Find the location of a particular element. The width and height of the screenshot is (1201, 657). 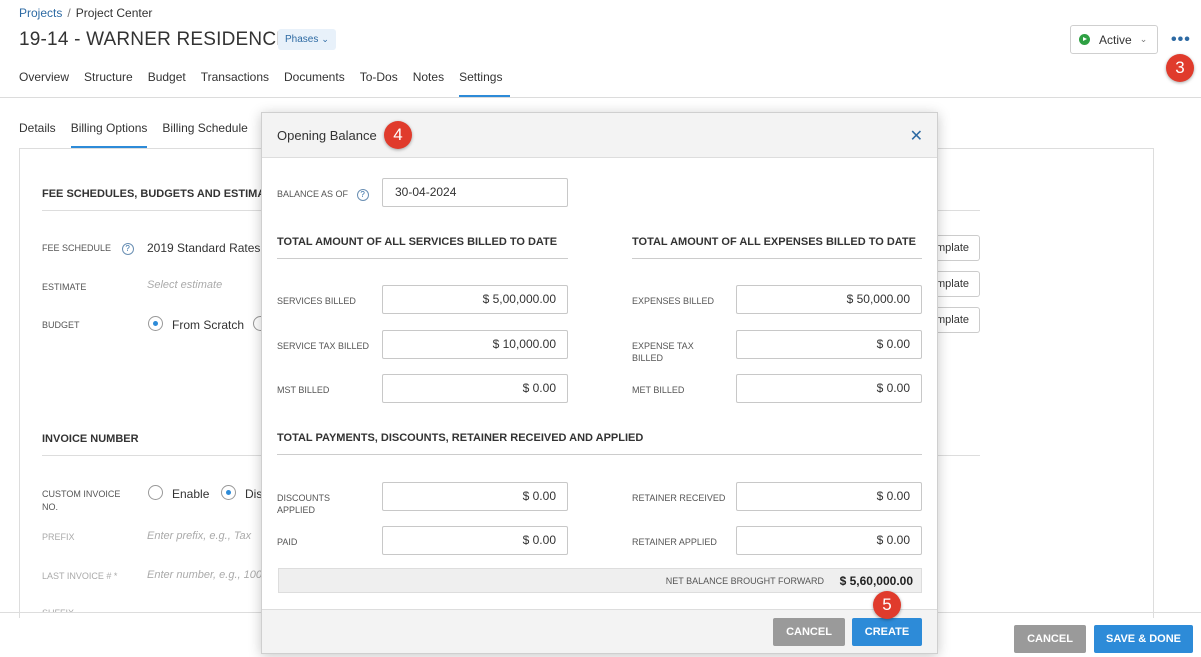

invoice-disable-label: Dis is located at coordinates (254, 494).